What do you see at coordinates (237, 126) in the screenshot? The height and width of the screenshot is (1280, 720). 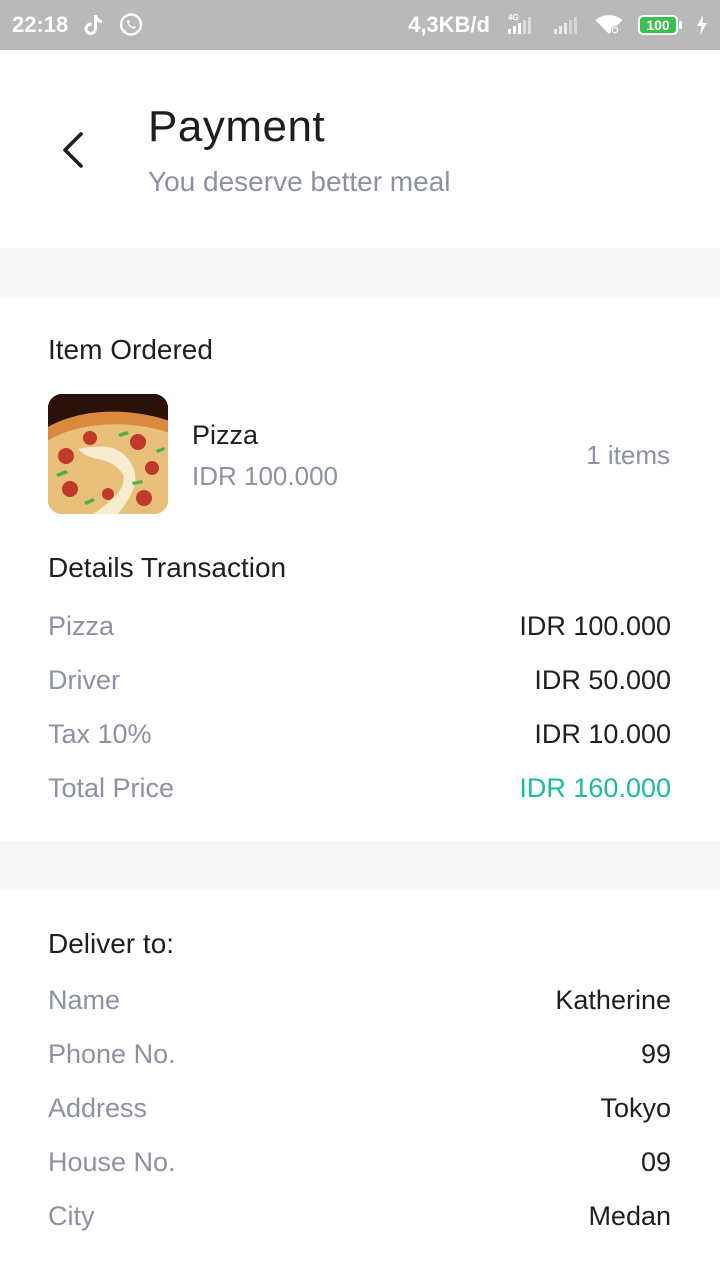 I see `page-title: Payment` at bounding box center [237, 126].